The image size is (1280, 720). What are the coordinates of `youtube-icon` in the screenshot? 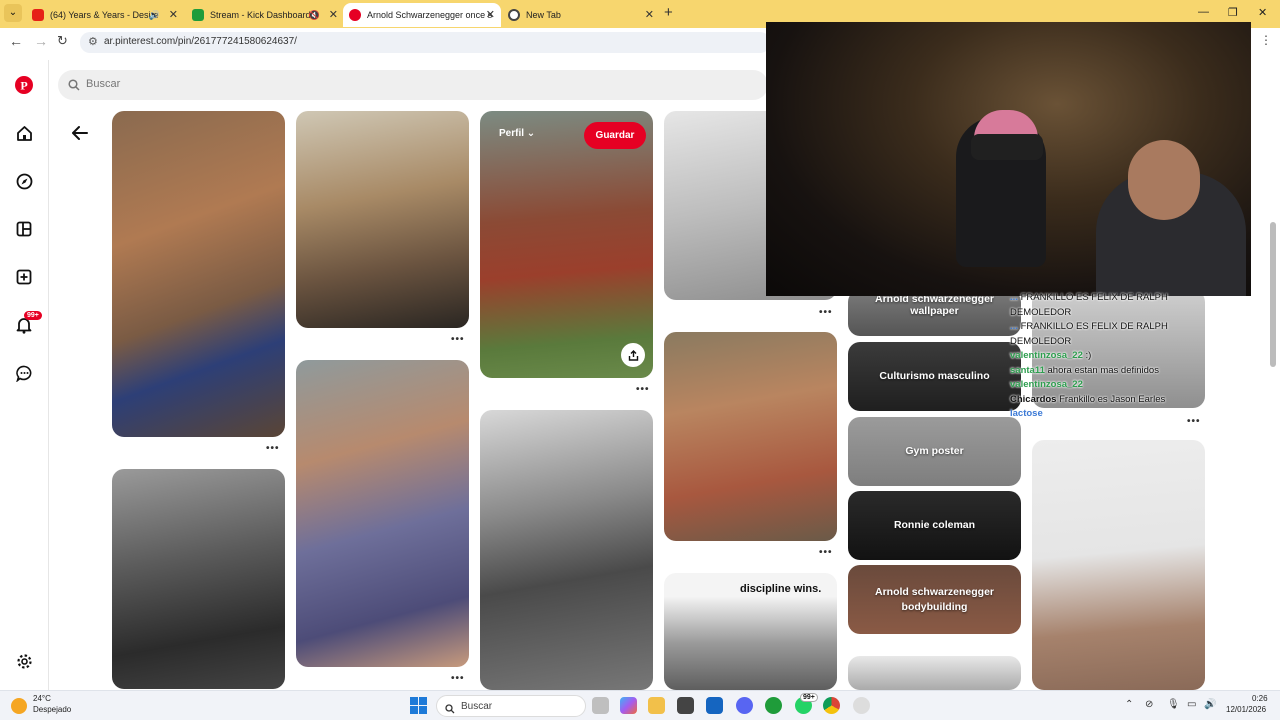 It's located at (38, 15).